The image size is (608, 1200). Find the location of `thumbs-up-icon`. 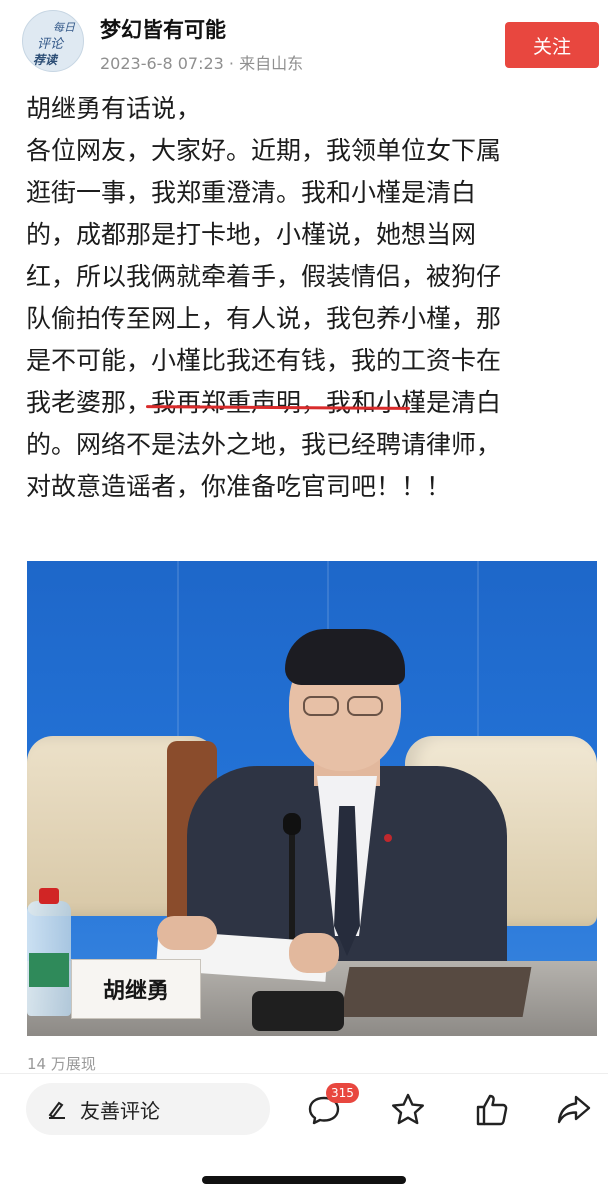

thumbs-up-icon is located at coordinates (492, 1110).